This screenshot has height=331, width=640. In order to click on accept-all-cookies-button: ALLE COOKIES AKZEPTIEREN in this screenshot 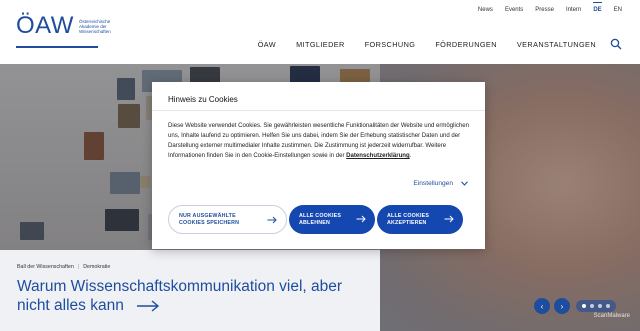, I will do `click(420, 219)`.